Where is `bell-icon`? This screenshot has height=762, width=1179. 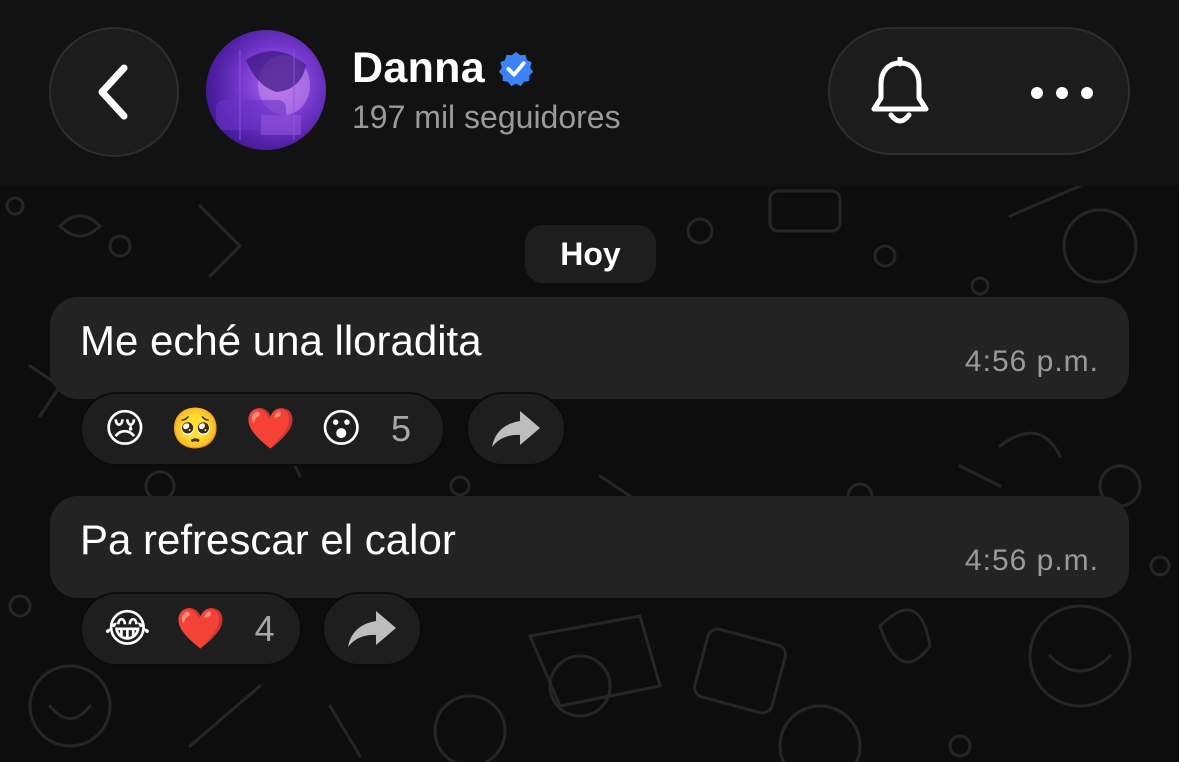 bell-icon is located at coordinates (900, 93).